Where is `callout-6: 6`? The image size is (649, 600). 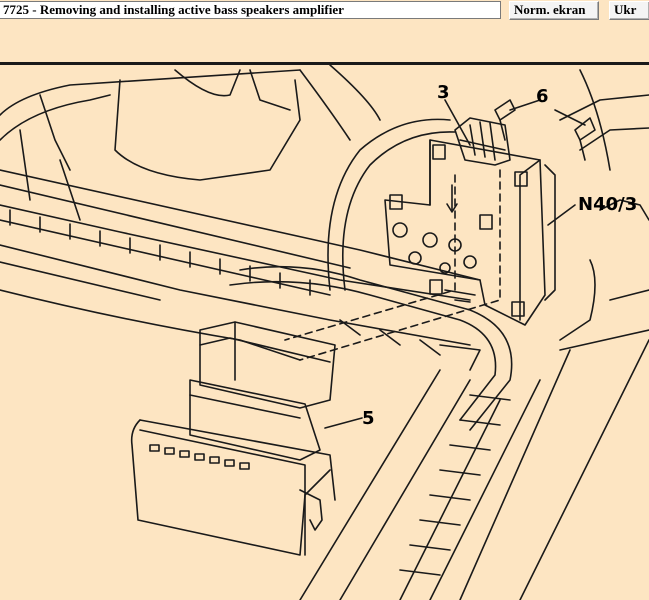
callout-6: 6 is located at coordinates (542, 96).